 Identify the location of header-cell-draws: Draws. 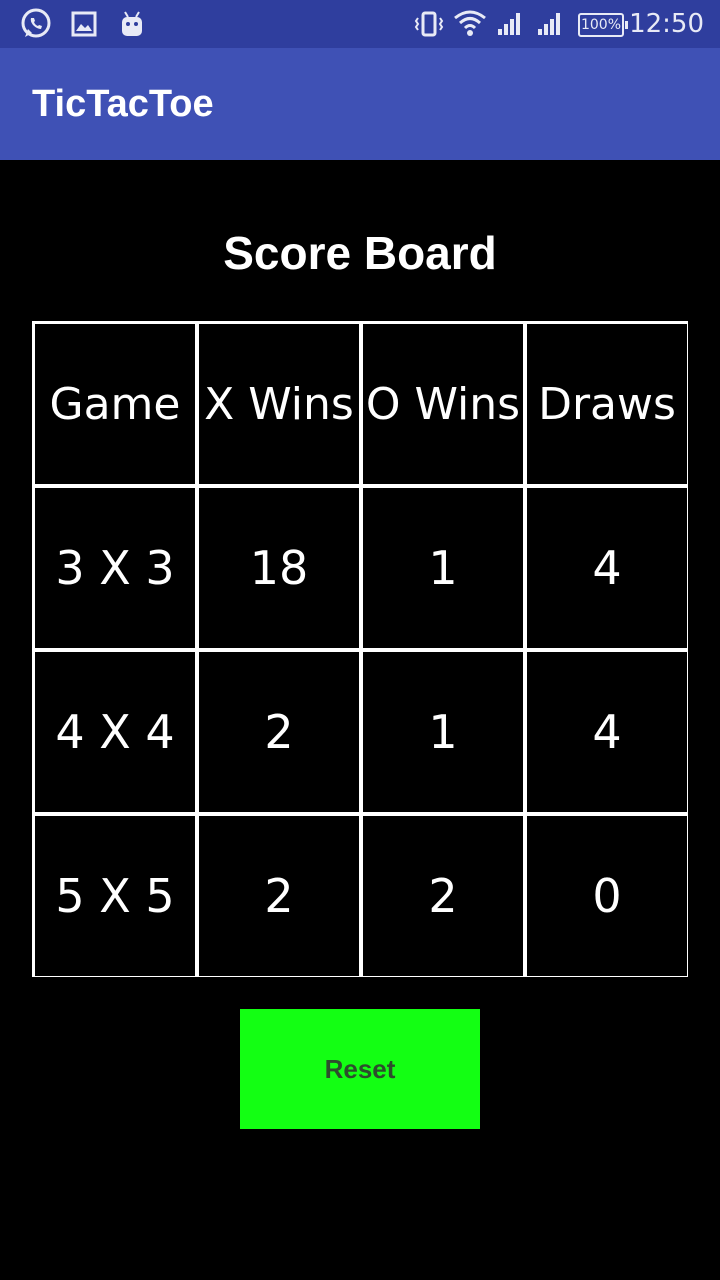
(607, 404).